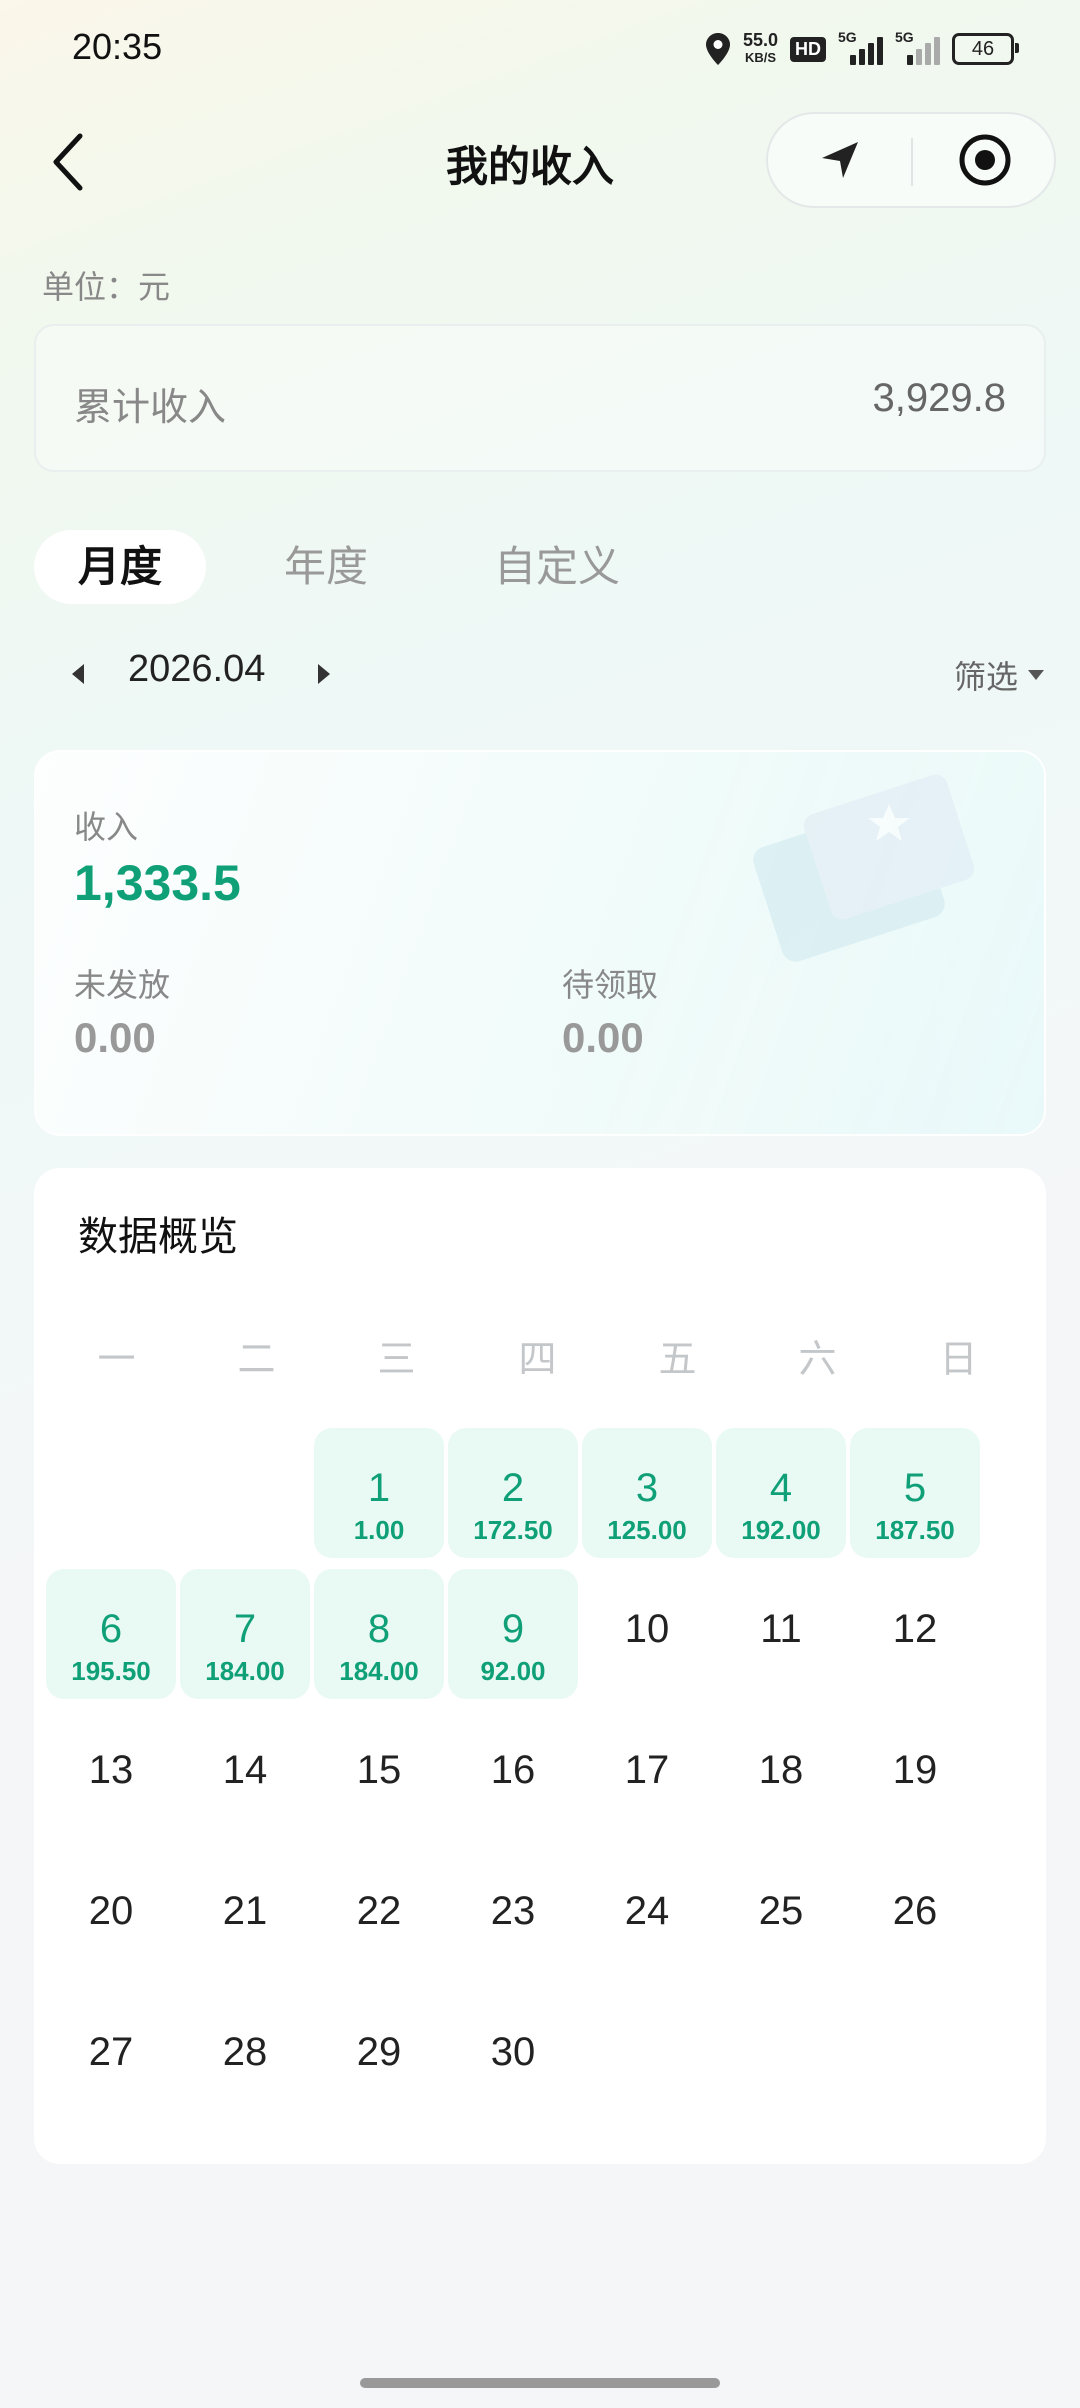  What do you see at coordinates (513, 1493) in the screenshot?
I see `calendar-day: 2 172.50` at bounding box center [513, 1493].